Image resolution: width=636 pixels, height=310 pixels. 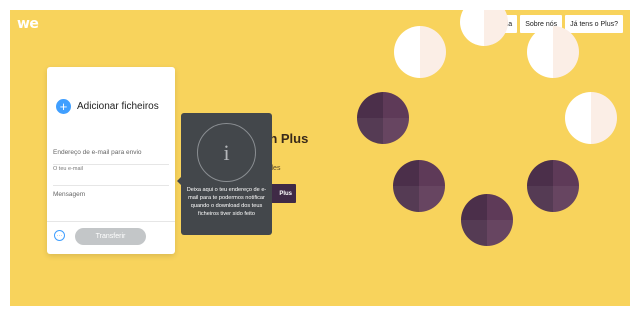 What do you see at coordinates (69, 194) in the screenshot?
I see `message-placeholder: Mensagem` at bounding box center [69, 194].